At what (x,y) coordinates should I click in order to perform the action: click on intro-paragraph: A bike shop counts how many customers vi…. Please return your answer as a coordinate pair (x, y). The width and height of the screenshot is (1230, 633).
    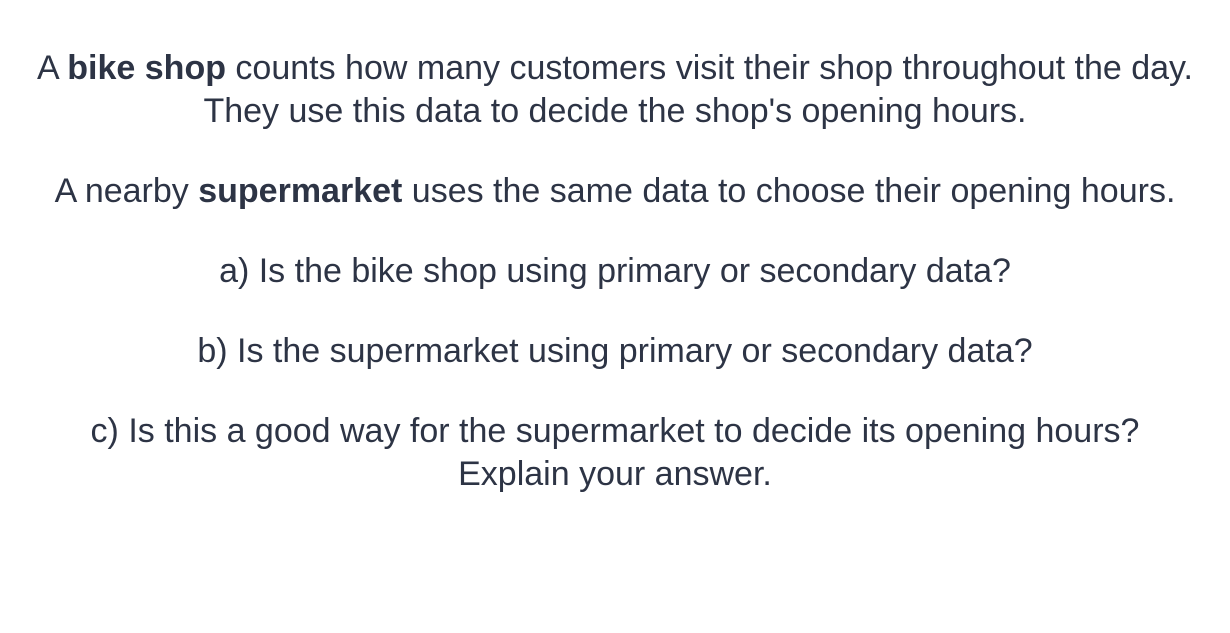
    Looking at the image, I should click on (615, 68).